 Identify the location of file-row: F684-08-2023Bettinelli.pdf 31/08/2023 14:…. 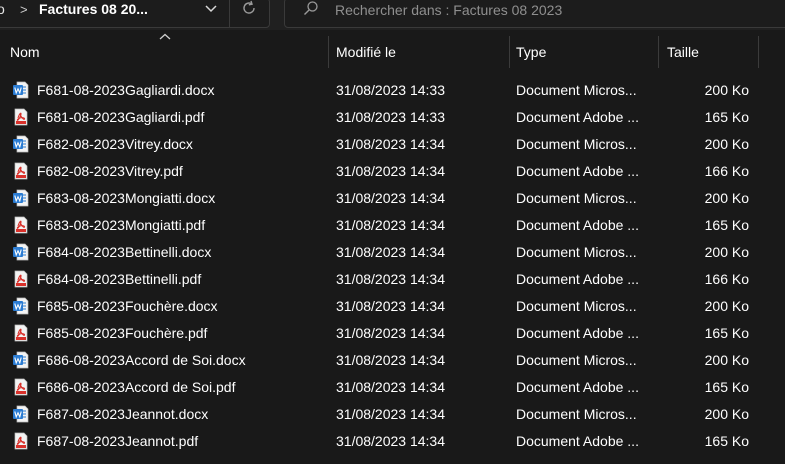
(392, 279).